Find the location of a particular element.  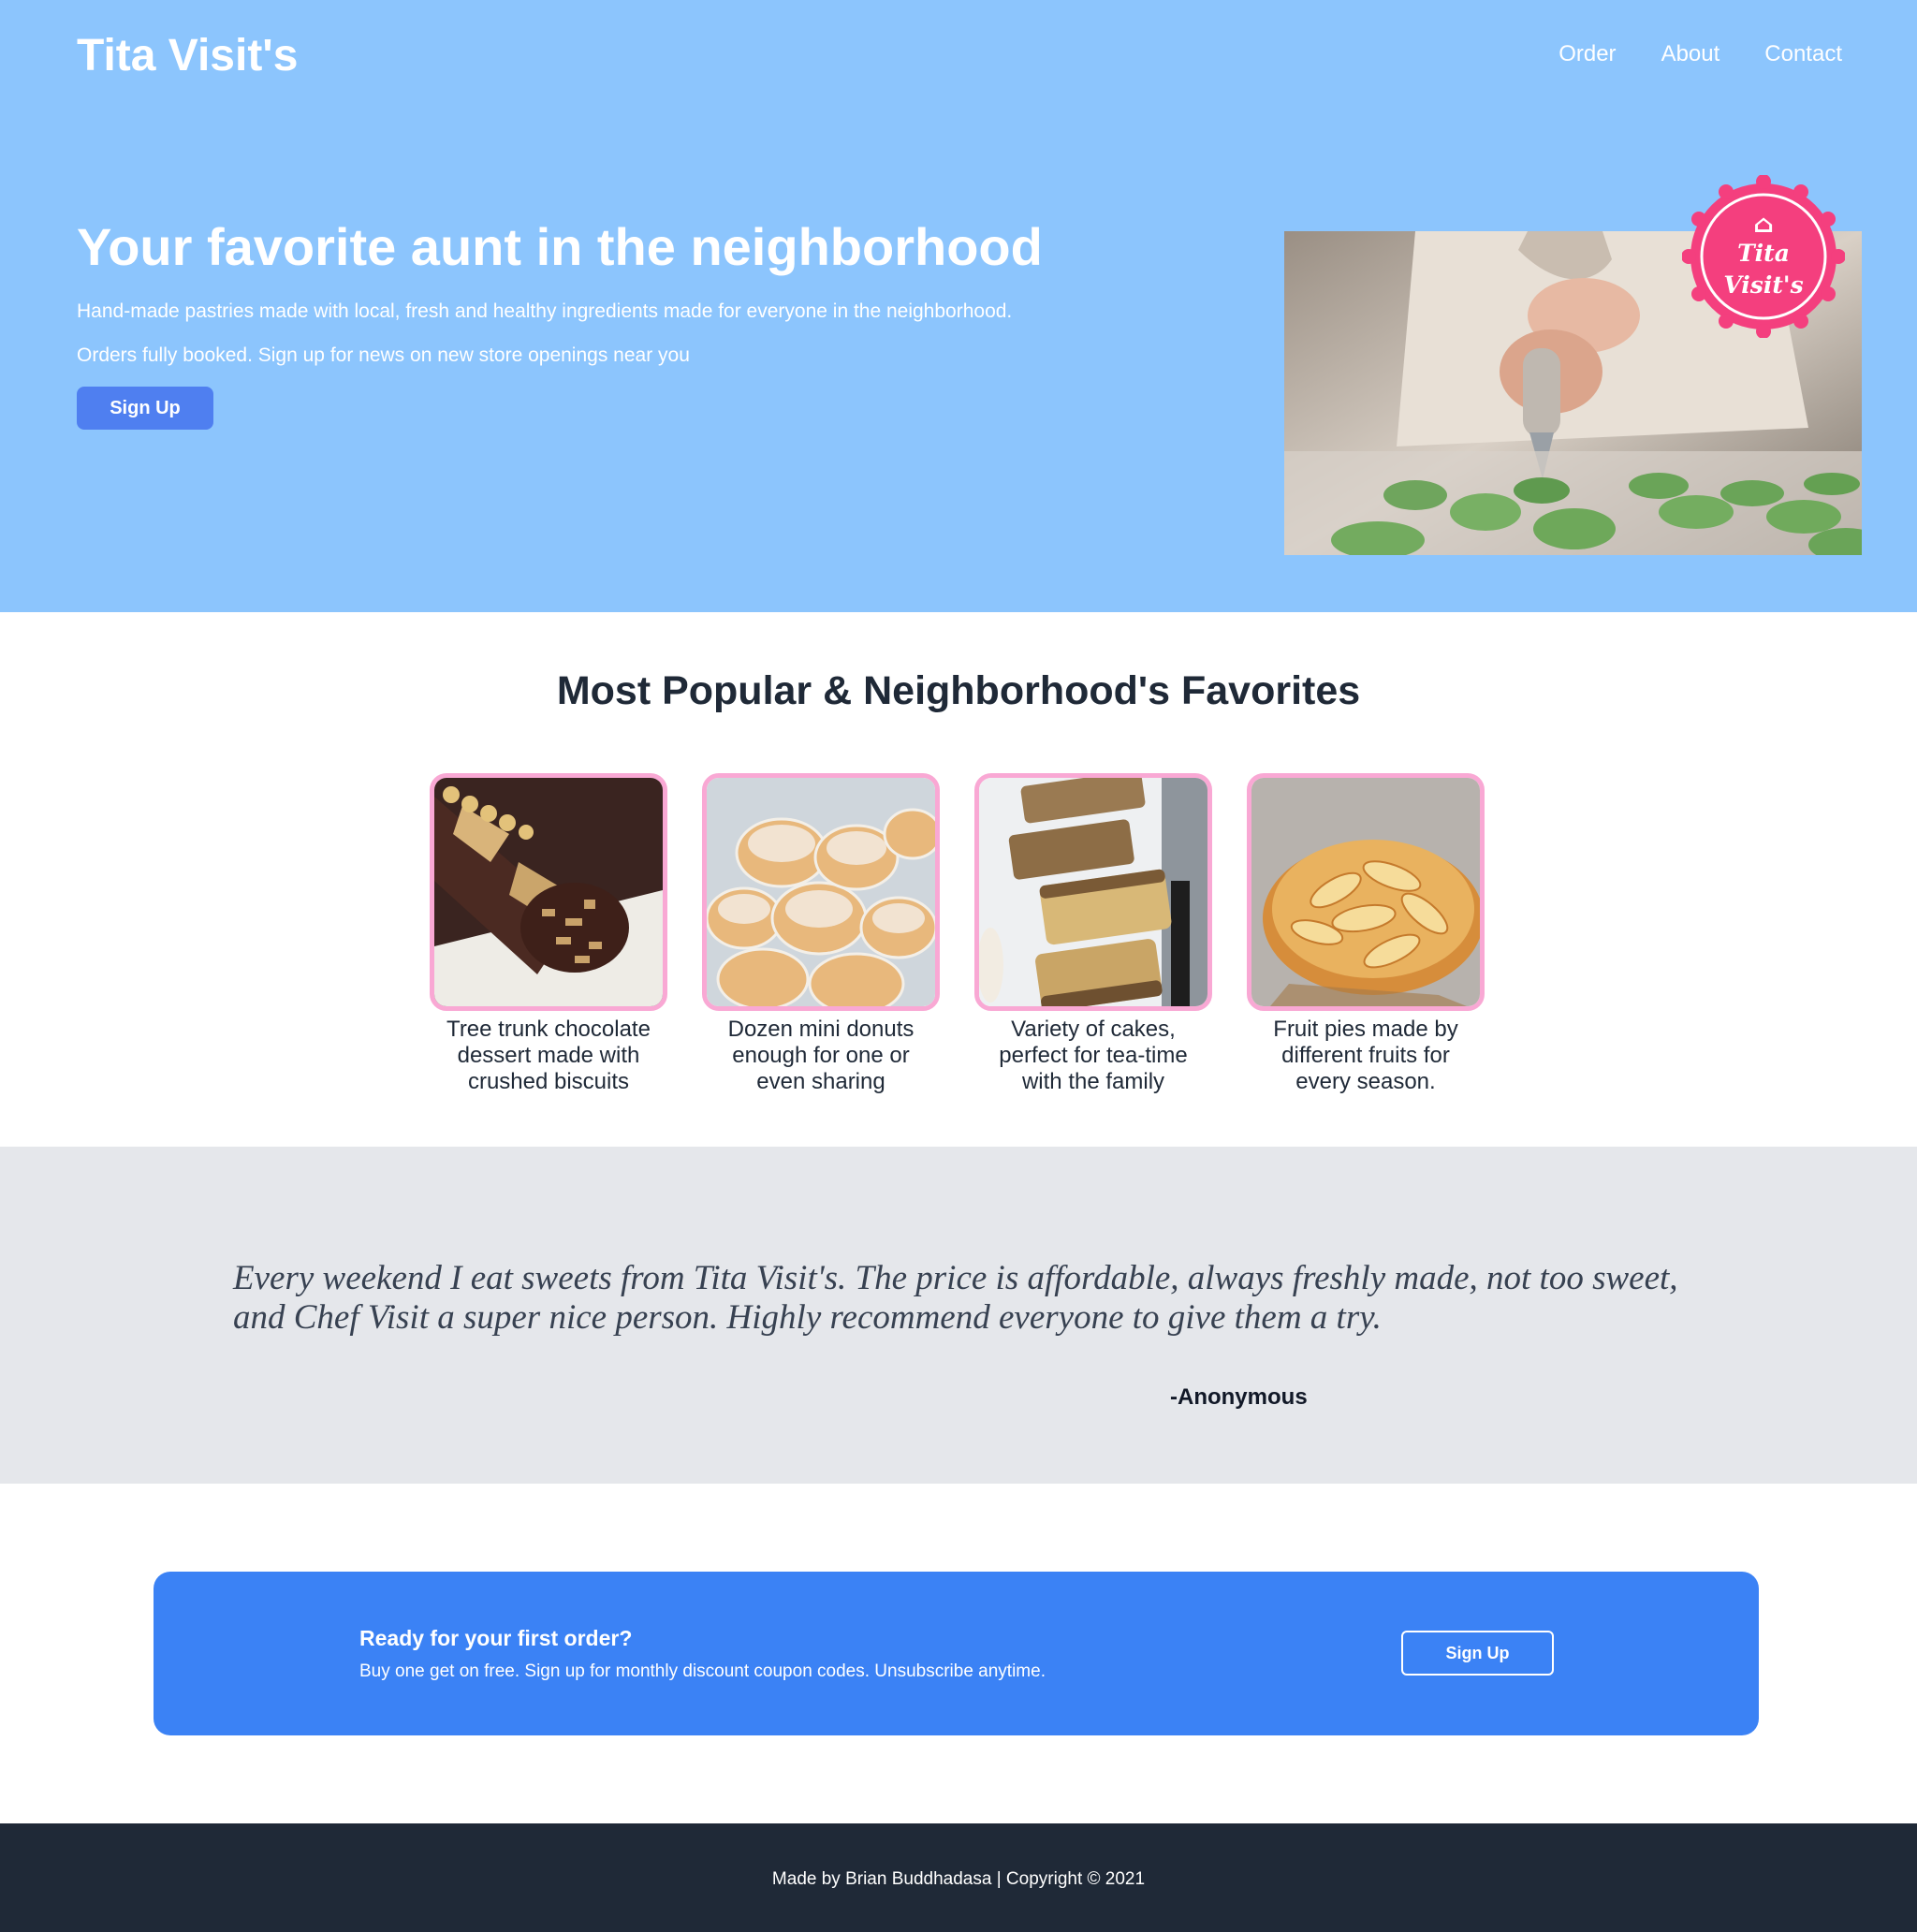

hero-signup-button: Sign Up is located at coordinates (145, 408).